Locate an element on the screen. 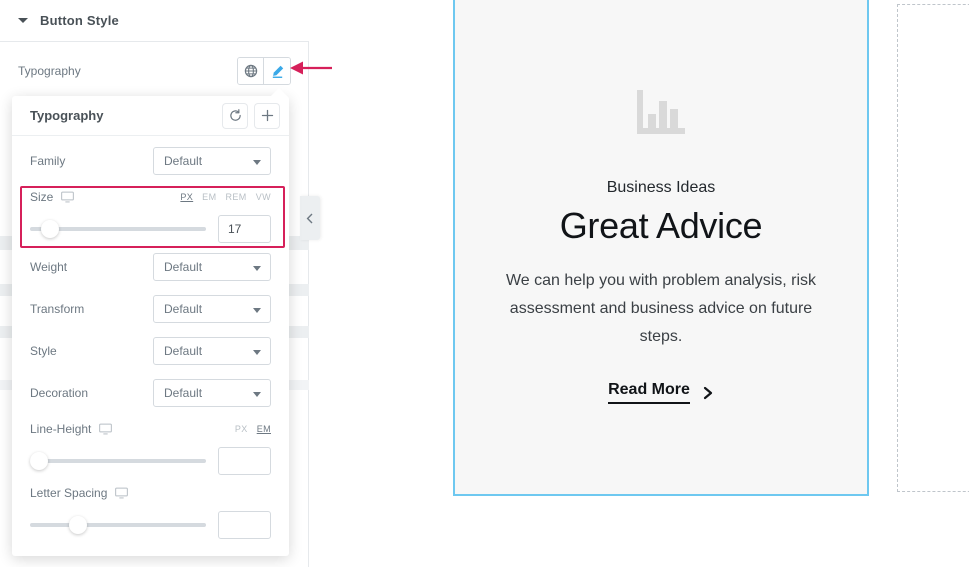 The width and height of the screenshot is (969, 567). line-height-slider-row is located at coordinates (150, 461).